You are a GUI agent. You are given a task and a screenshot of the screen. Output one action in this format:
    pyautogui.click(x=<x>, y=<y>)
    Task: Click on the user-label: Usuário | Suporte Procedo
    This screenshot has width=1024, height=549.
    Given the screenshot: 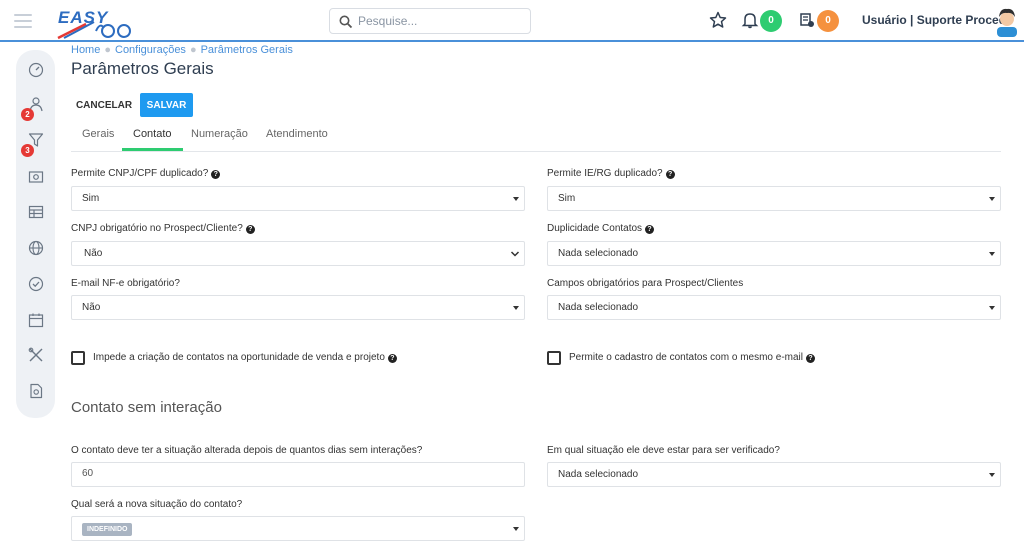 What is the action you would take?
    pyautogui.click(x=937, y=20)
    